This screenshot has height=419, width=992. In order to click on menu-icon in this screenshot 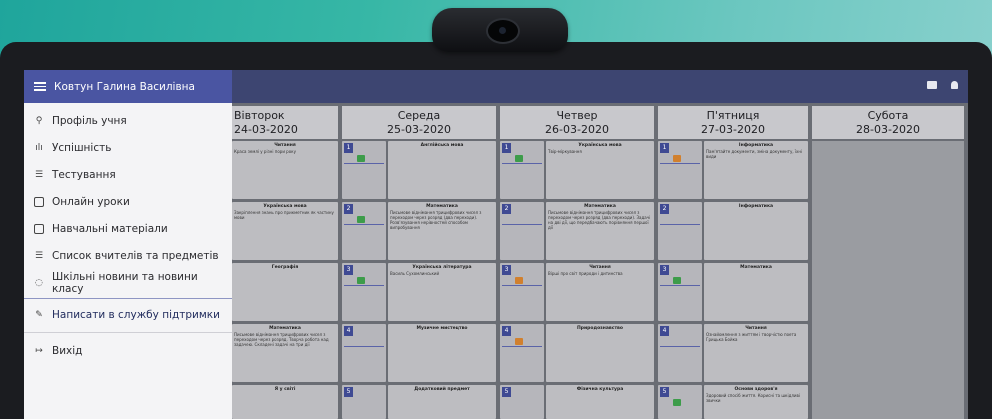, I will do `click(40, 86)`.